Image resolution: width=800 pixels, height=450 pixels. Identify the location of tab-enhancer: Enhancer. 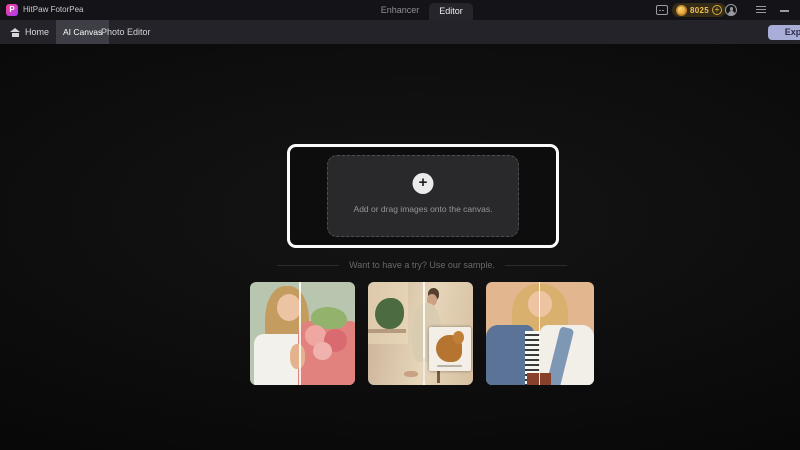
(400, 10).